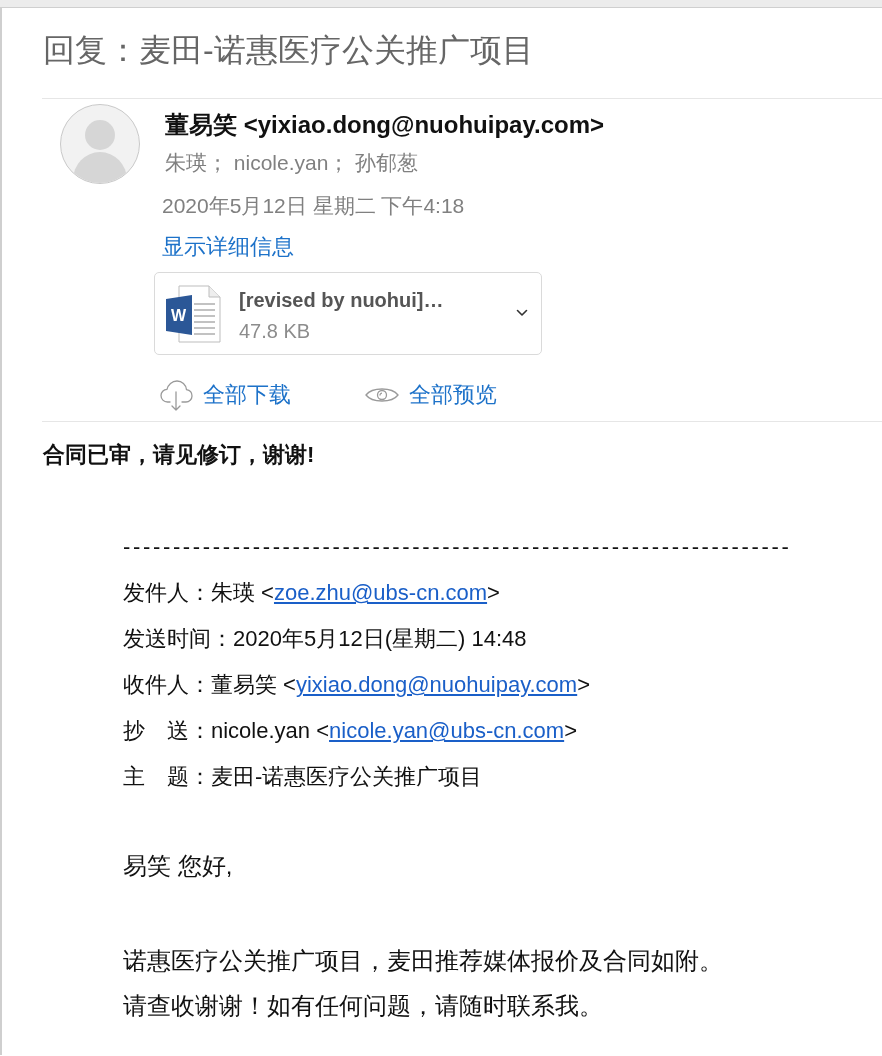  Describe the element at coordinates (382, 395) in the screenshot. I see `eye-icon` at that location.